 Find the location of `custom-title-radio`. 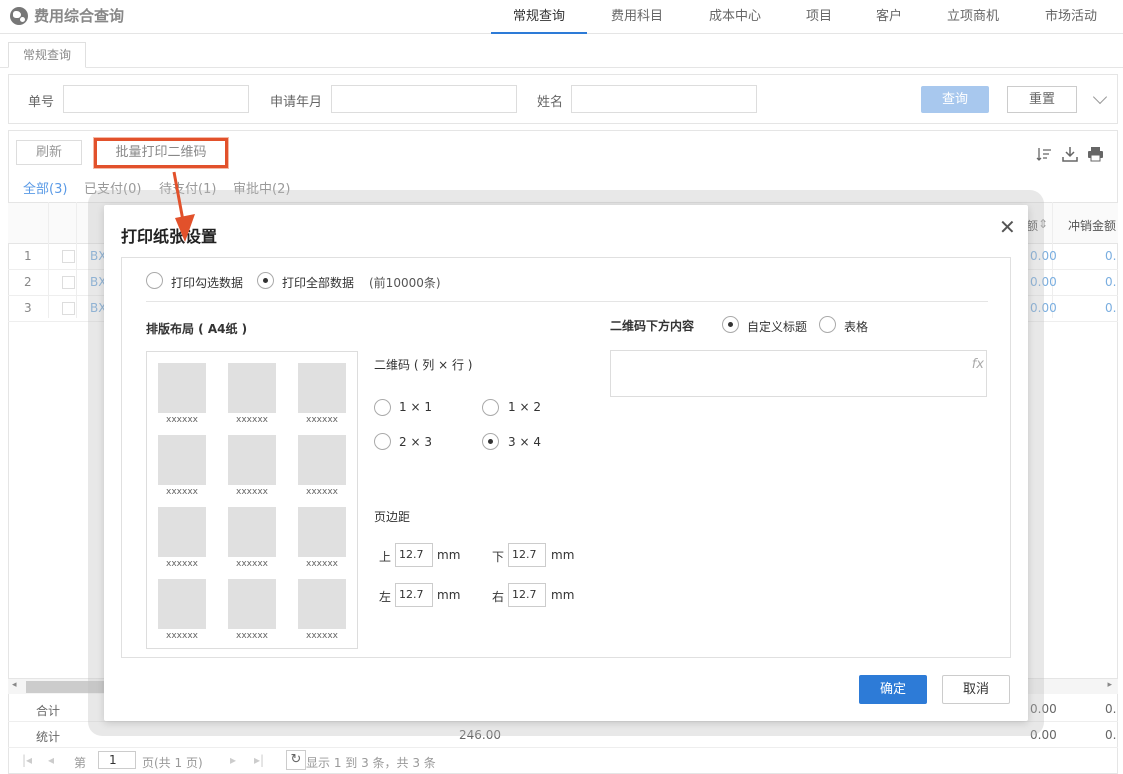

custom-title-radio is located at coordinates (730, 324).